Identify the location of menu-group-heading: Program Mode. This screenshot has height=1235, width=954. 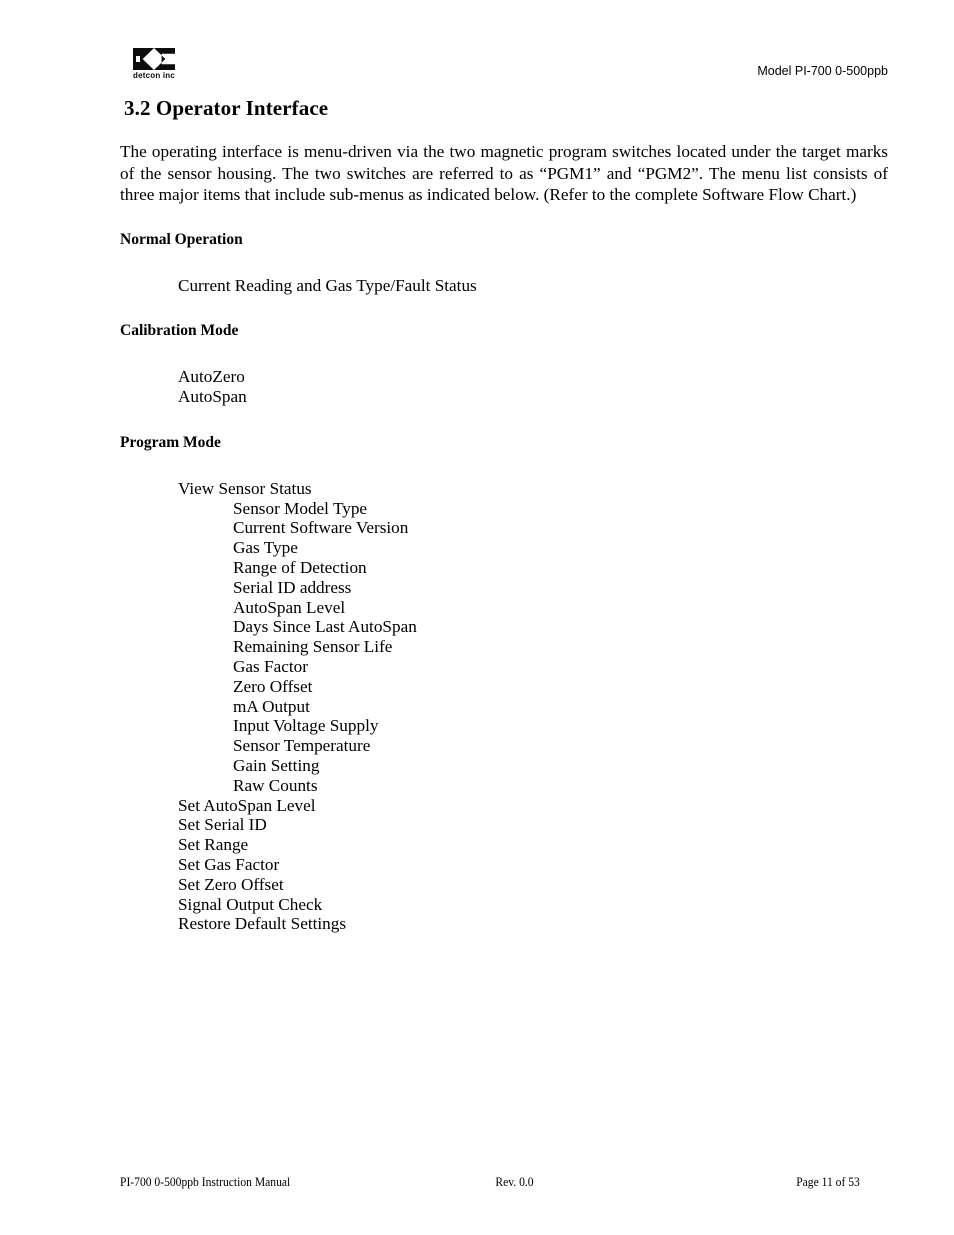
(170, 442).